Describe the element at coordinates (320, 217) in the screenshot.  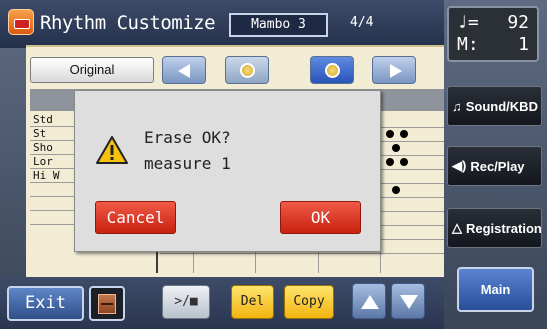
I see `ok-button: OK` at that location.